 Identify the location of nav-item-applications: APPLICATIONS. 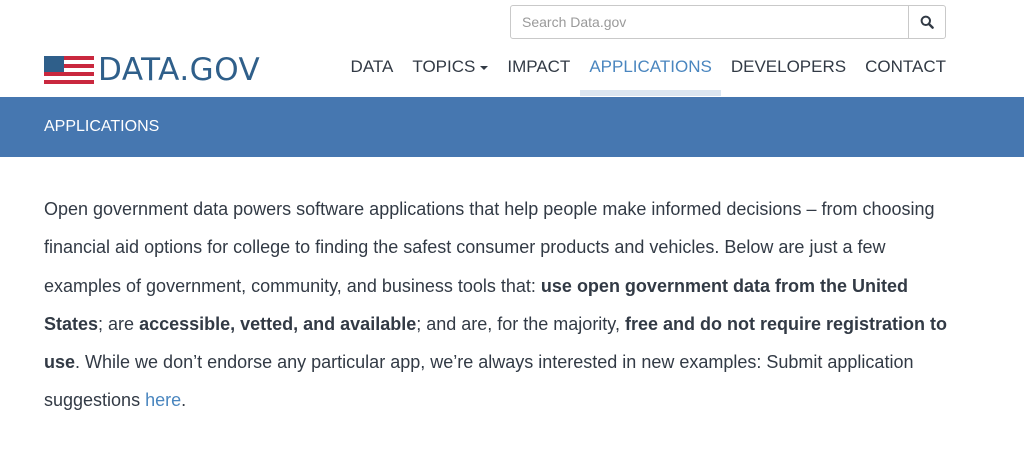
(650, 75).